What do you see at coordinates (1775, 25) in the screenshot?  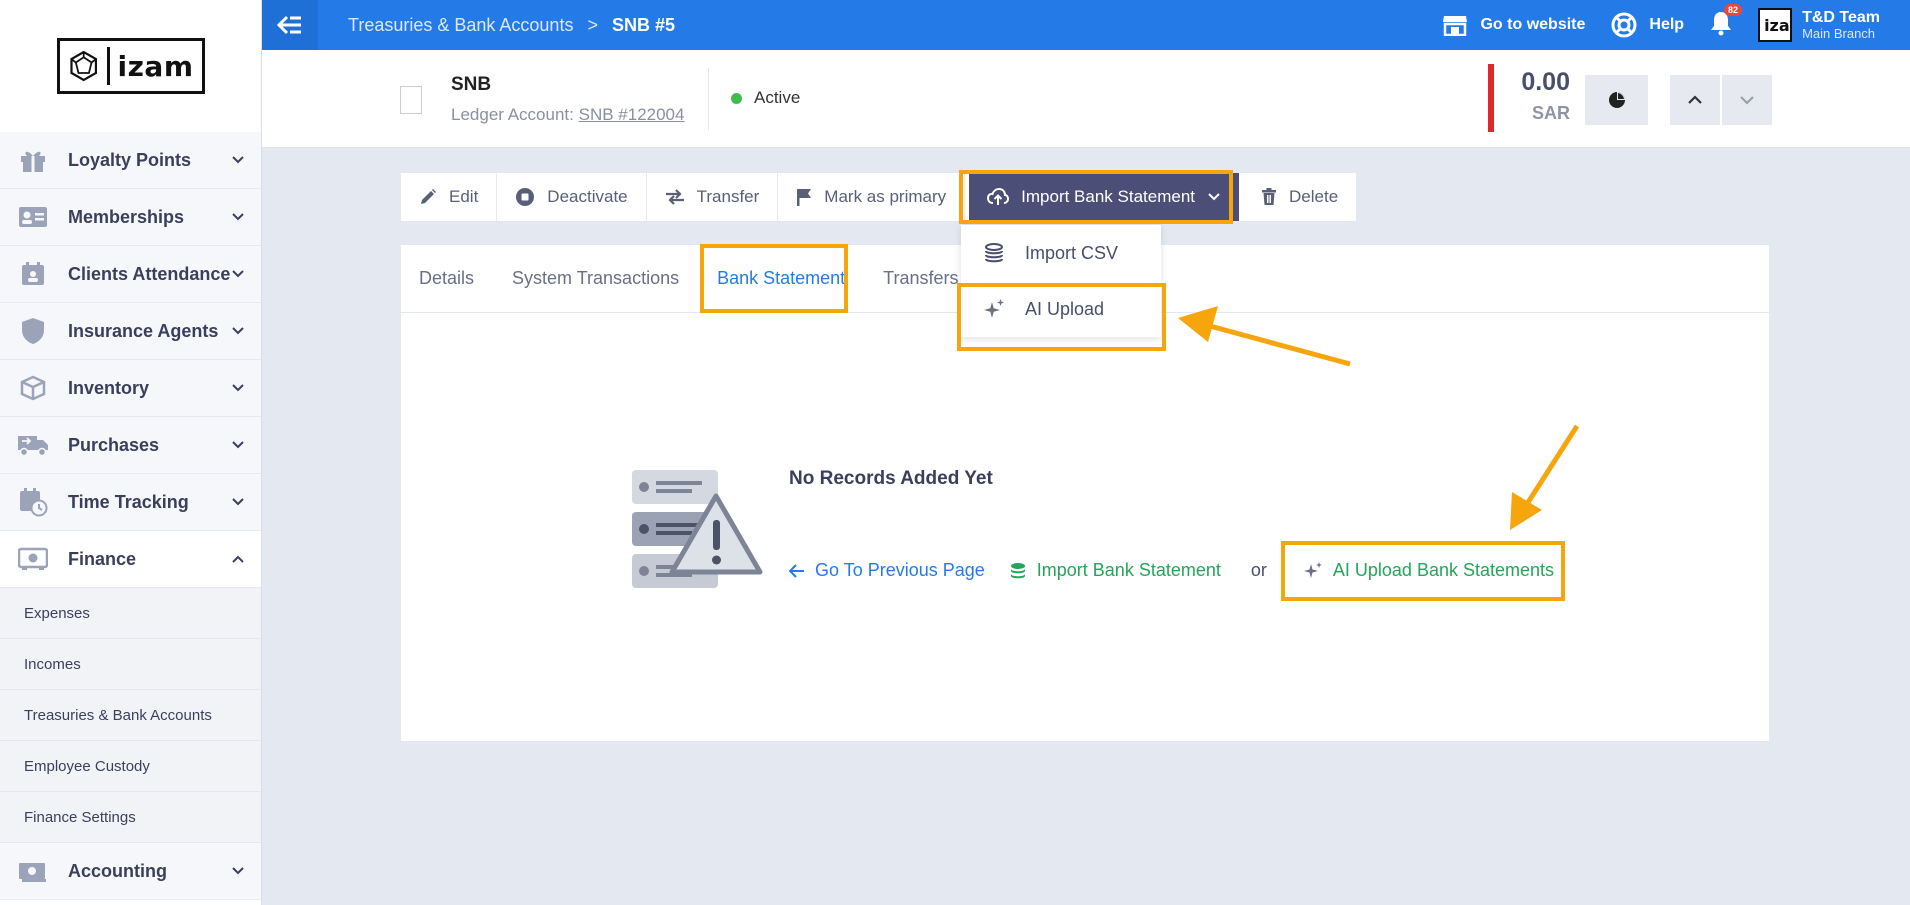 I see `user-avatar: iza` at bounding box center [1775, 25].